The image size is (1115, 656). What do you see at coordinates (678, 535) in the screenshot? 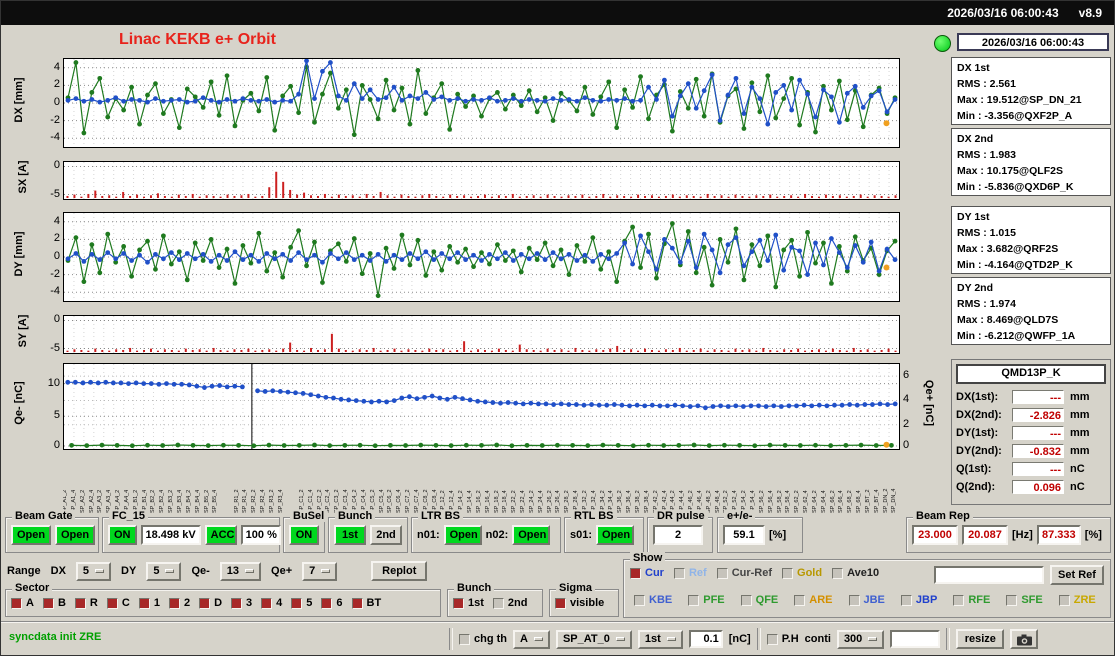
I see `dr-pulse-value: 2` at bounding box center [678, 535].